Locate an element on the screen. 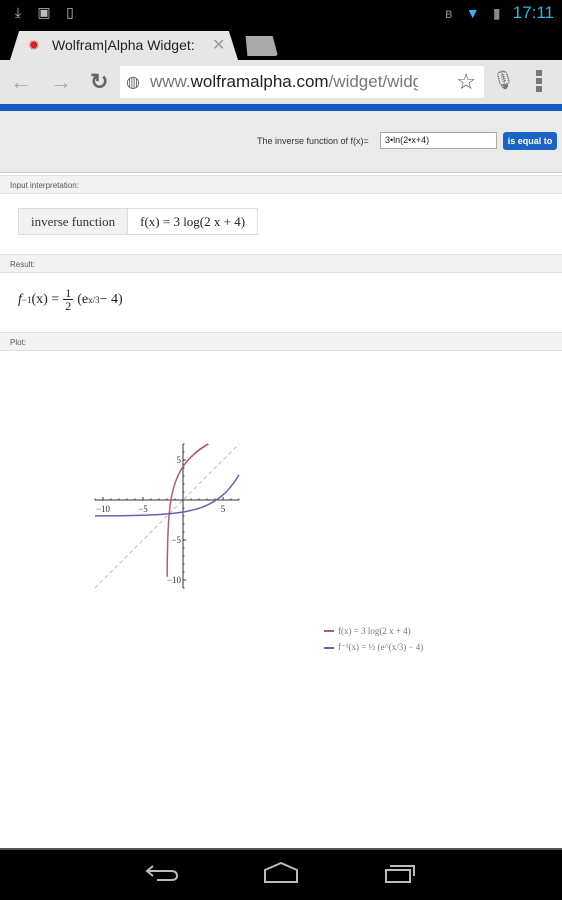  mic-icon: 🎙 is located at coordinates (503, 80).